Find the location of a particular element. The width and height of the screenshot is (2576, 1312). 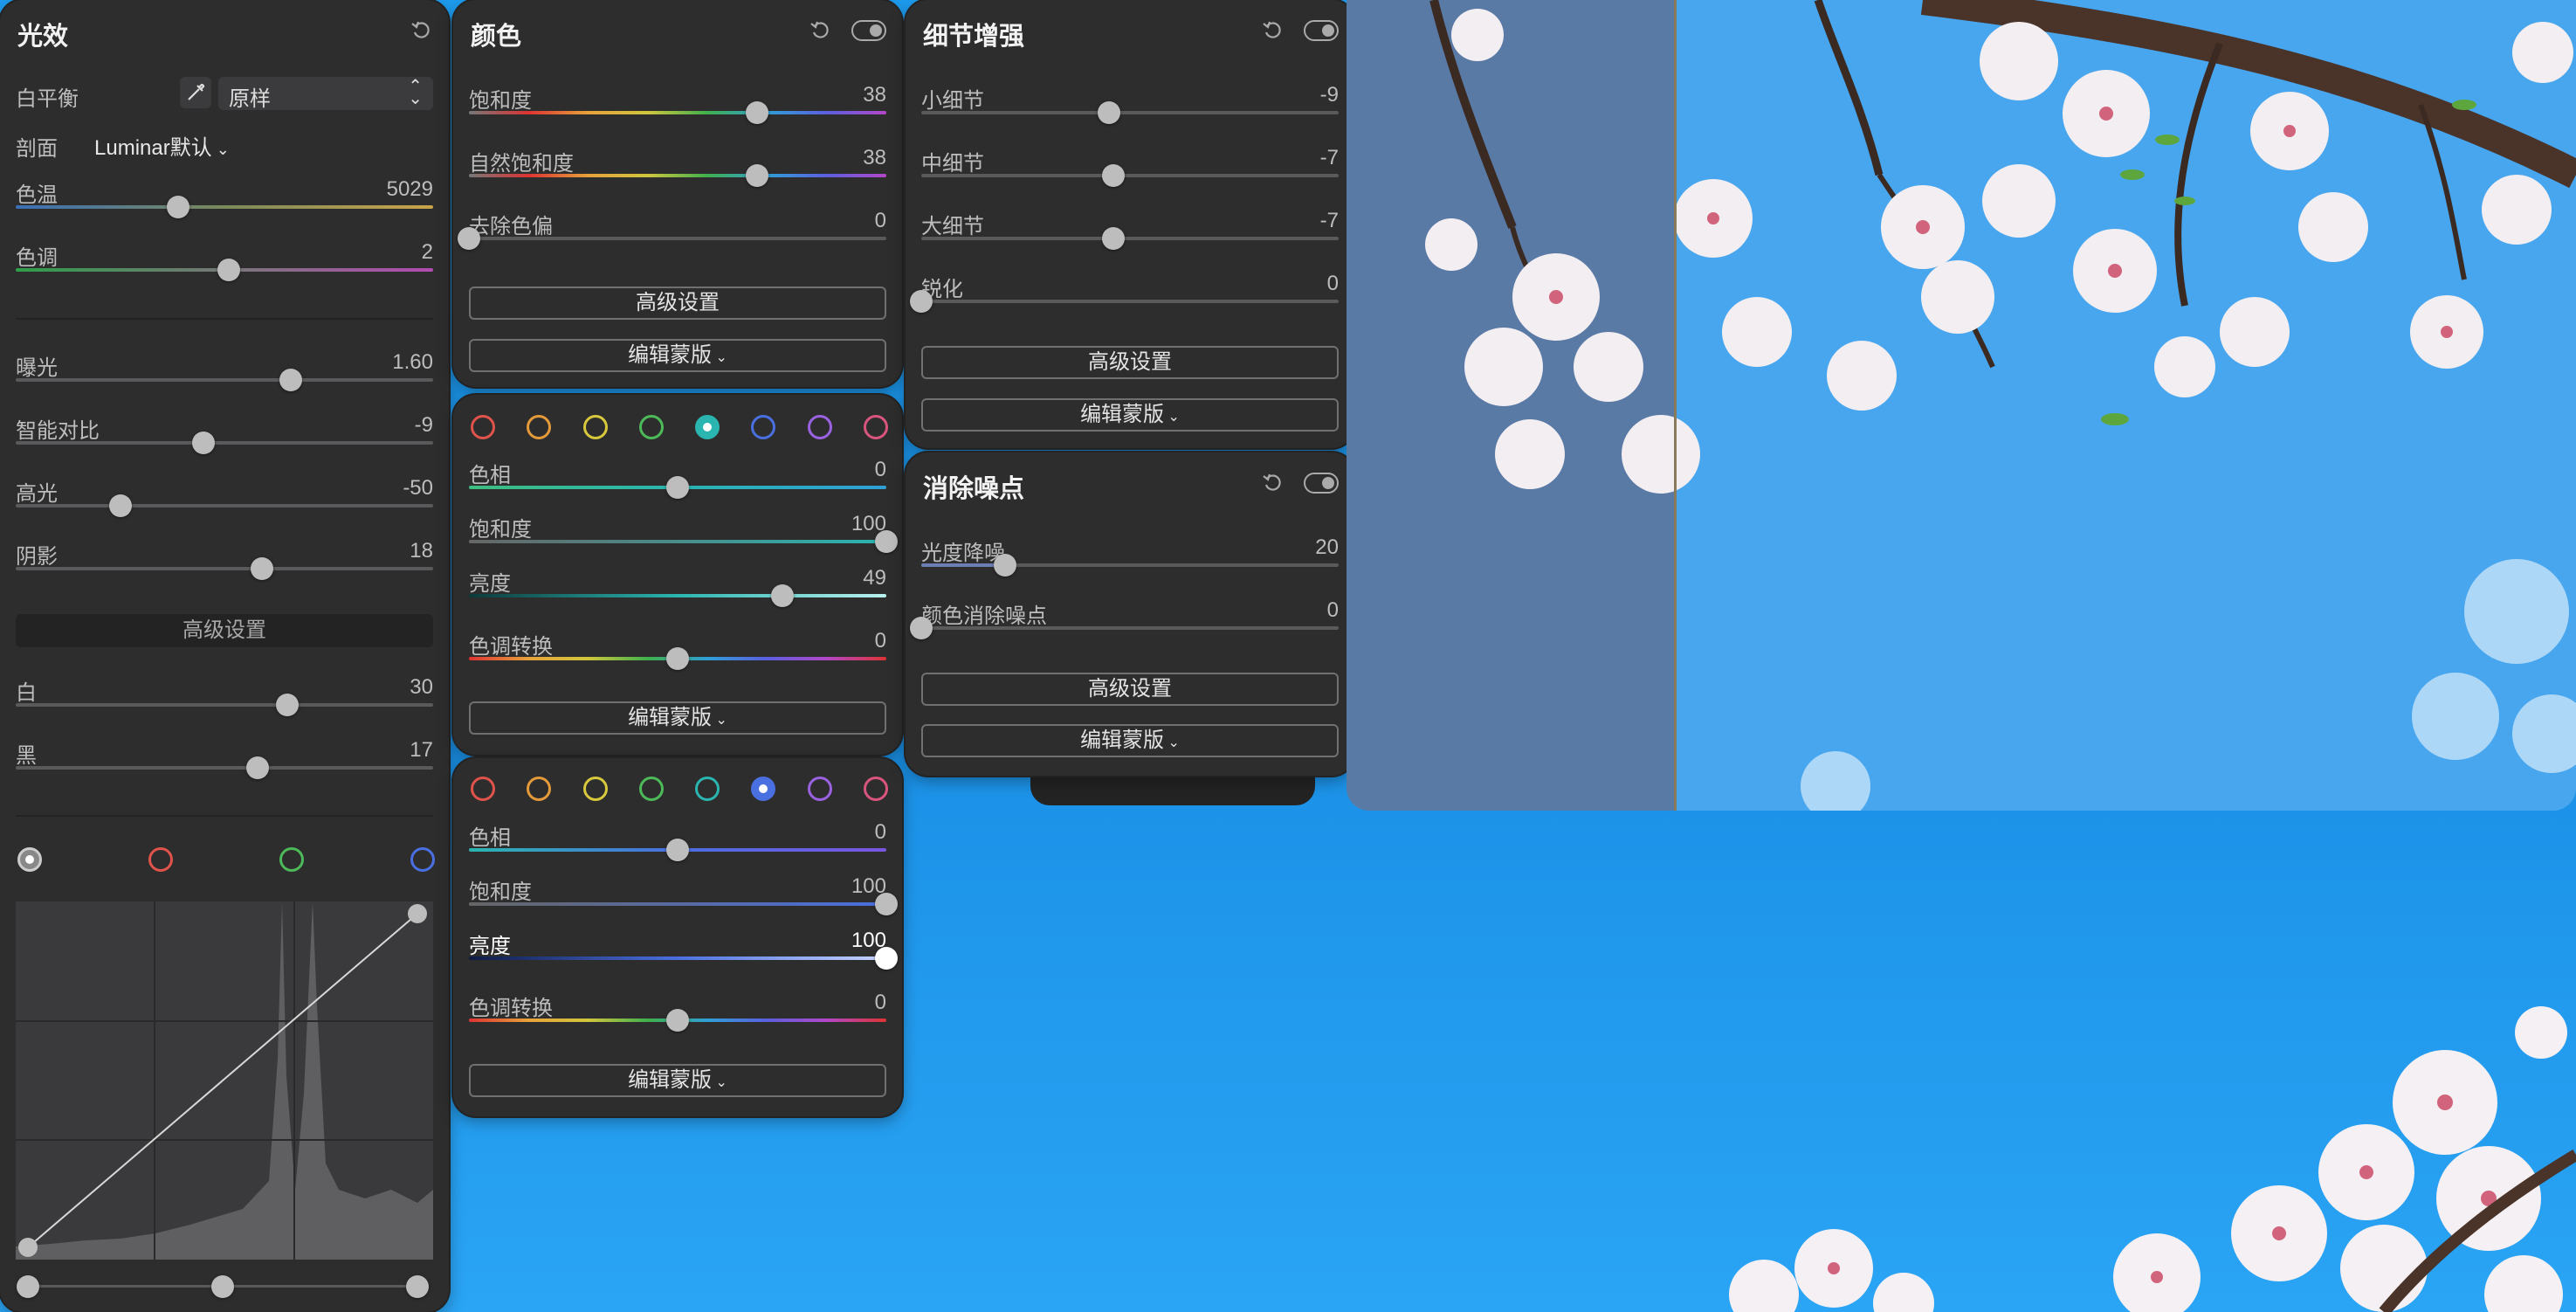

exposure-slider: 曝光 1.60 is located at coordinates (224, 380).